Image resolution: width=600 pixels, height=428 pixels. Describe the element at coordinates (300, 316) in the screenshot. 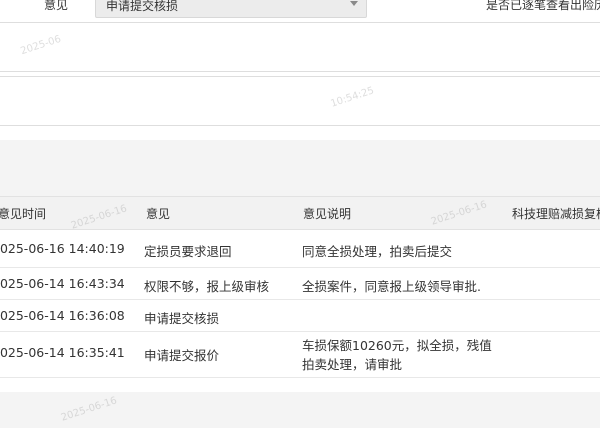

I see `table-row: 2025-06-14 16:36:08 申请提交核损` at that location.